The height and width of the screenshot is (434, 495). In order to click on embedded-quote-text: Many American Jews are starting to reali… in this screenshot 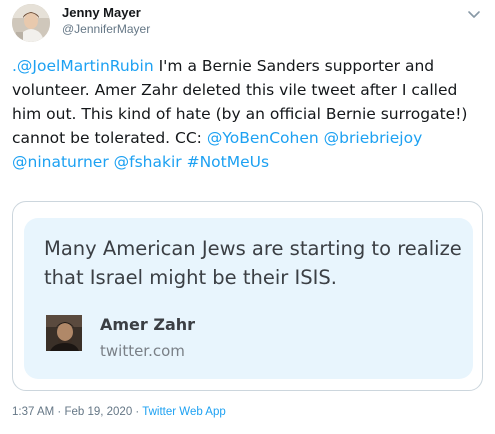, I will do `click(253, 263)`.